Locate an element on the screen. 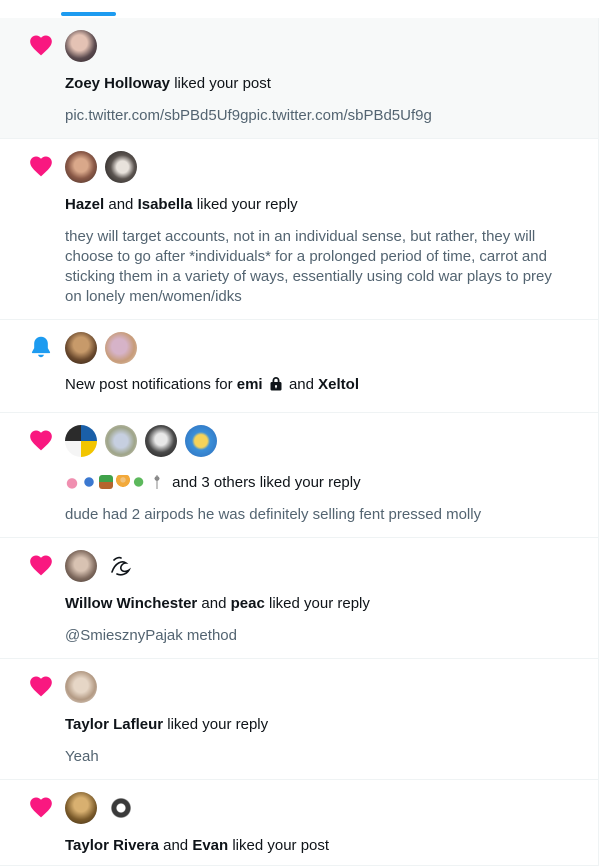  bell-icon is located at coordinates (41, 347).